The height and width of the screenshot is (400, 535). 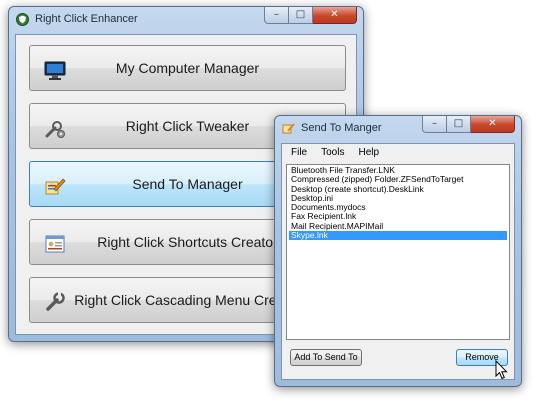 I want to click on menu-file: File, so click(x=299, y=153).